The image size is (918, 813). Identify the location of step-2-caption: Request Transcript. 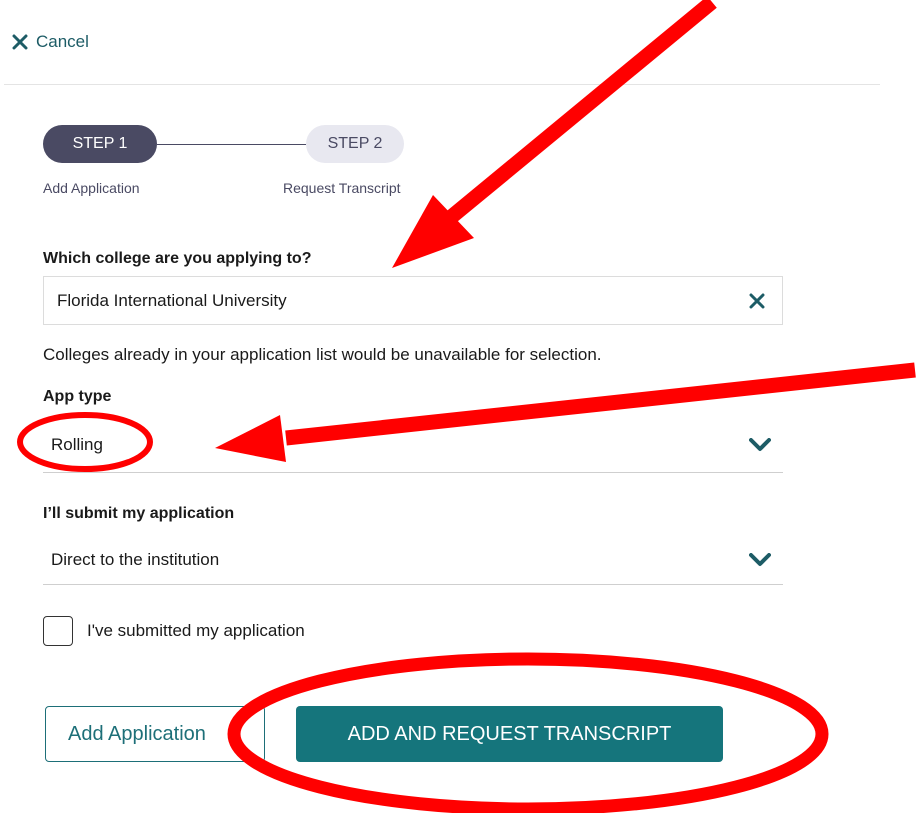
(342, 188).